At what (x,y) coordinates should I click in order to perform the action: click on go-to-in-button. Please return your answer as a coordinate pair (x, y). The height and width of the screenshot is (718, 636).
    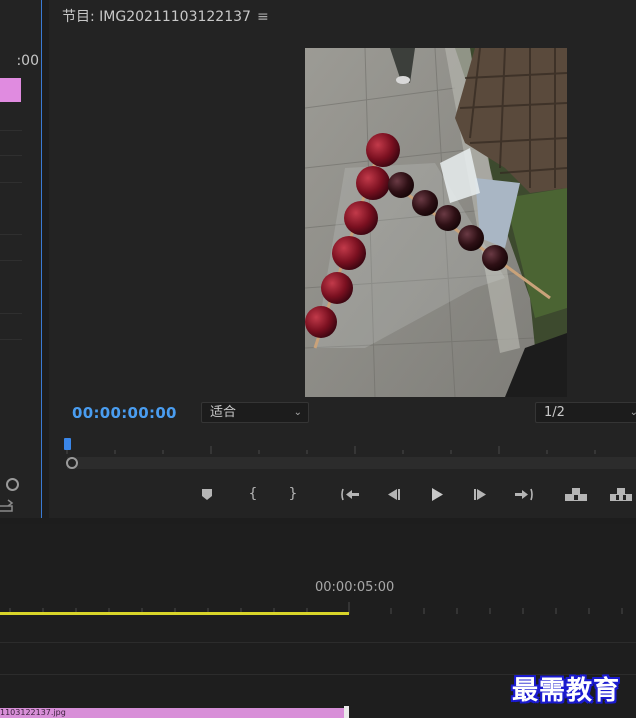
    Looking at the image, I should click on (351, 494).